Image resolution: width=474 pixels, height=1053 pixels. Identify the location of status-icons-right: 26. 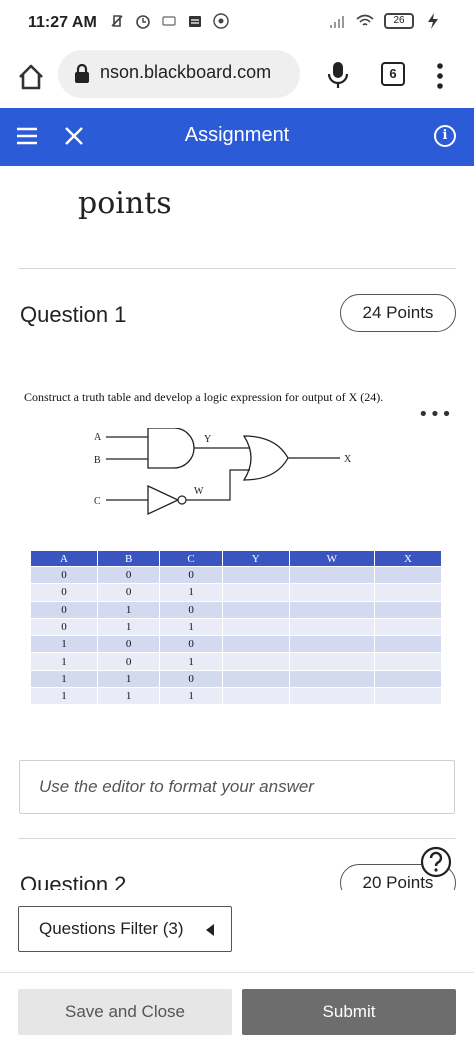
(385, 21).